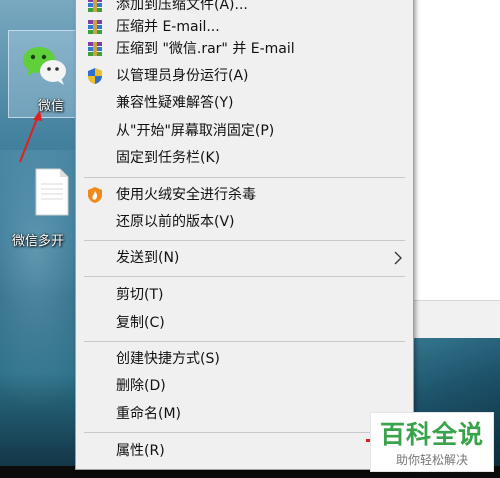 This screenshot has width=500, height=478. Describe the element at coordinates (244, 451) in the screenshot. I see `menu-item-properties: 属性(R)` at that location.